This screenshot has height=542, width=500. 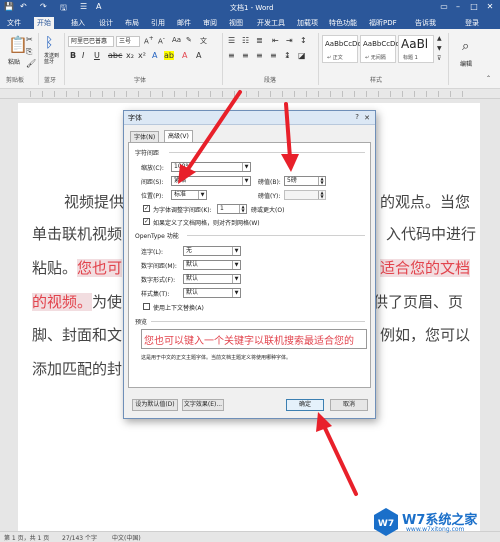 I want to click on section-preview: 预览, so click(x=141, y=322).